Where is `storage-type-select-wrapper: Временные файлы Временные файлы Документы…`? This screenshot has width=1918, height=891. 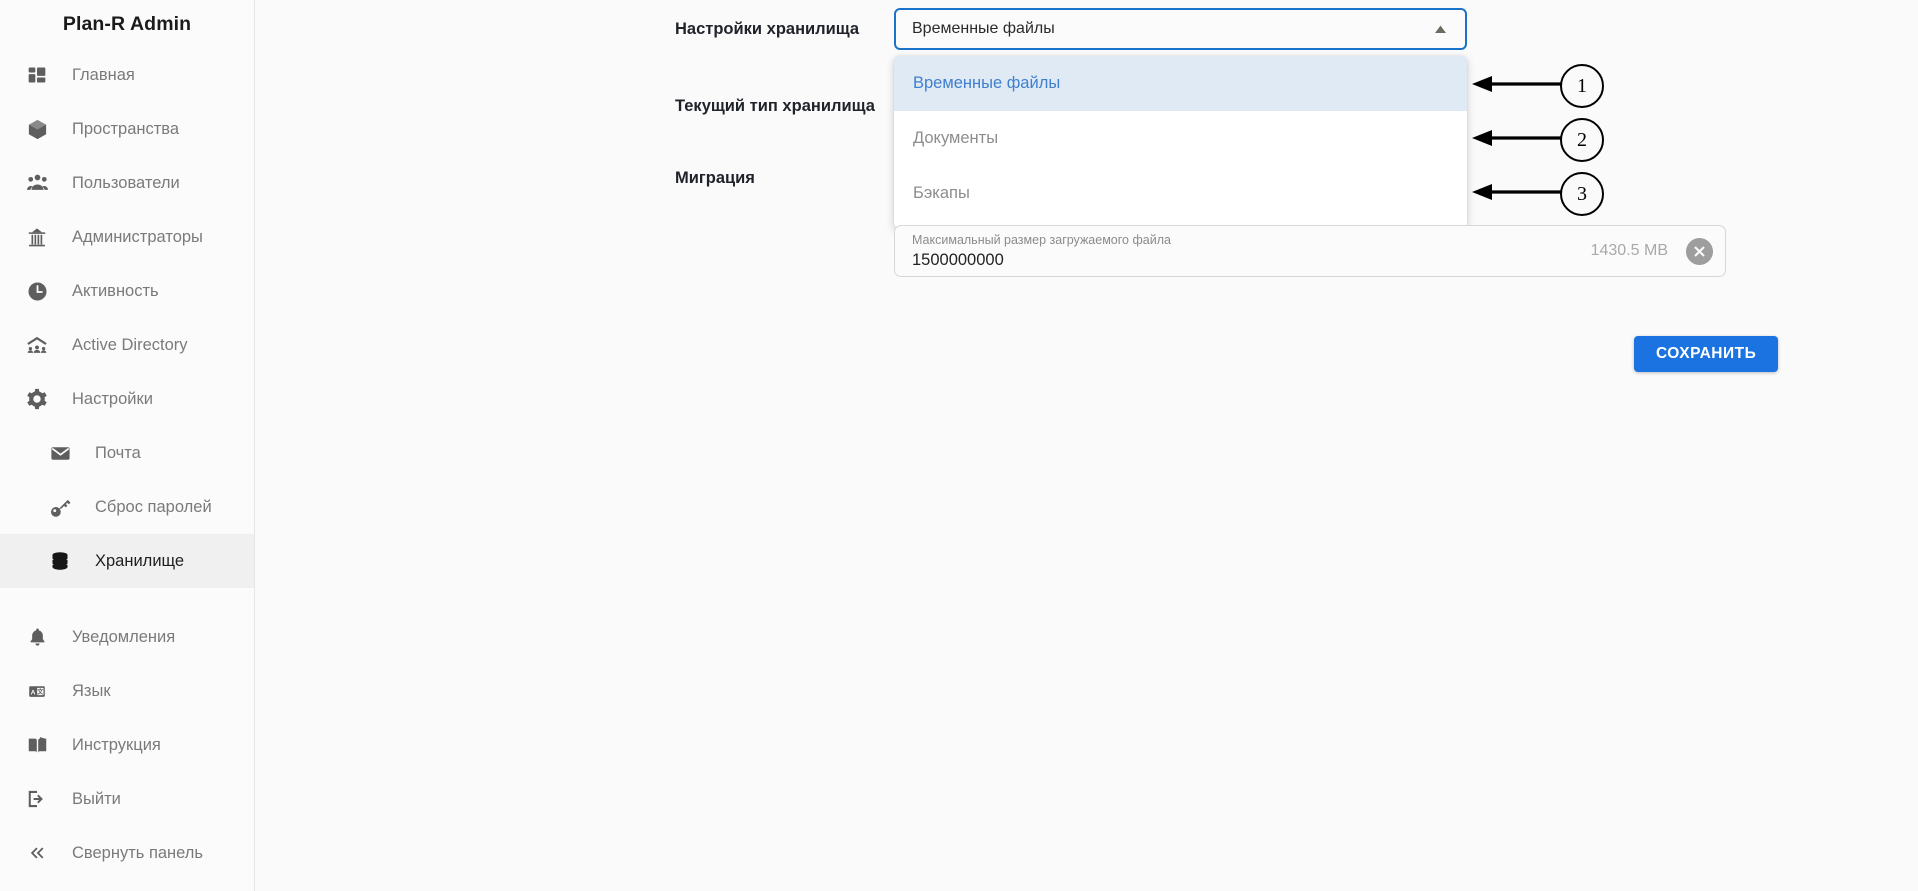 storage-type-select-wrapper: Временные файлы Временные файлы Документы… is located at coordinates (1180, 118).